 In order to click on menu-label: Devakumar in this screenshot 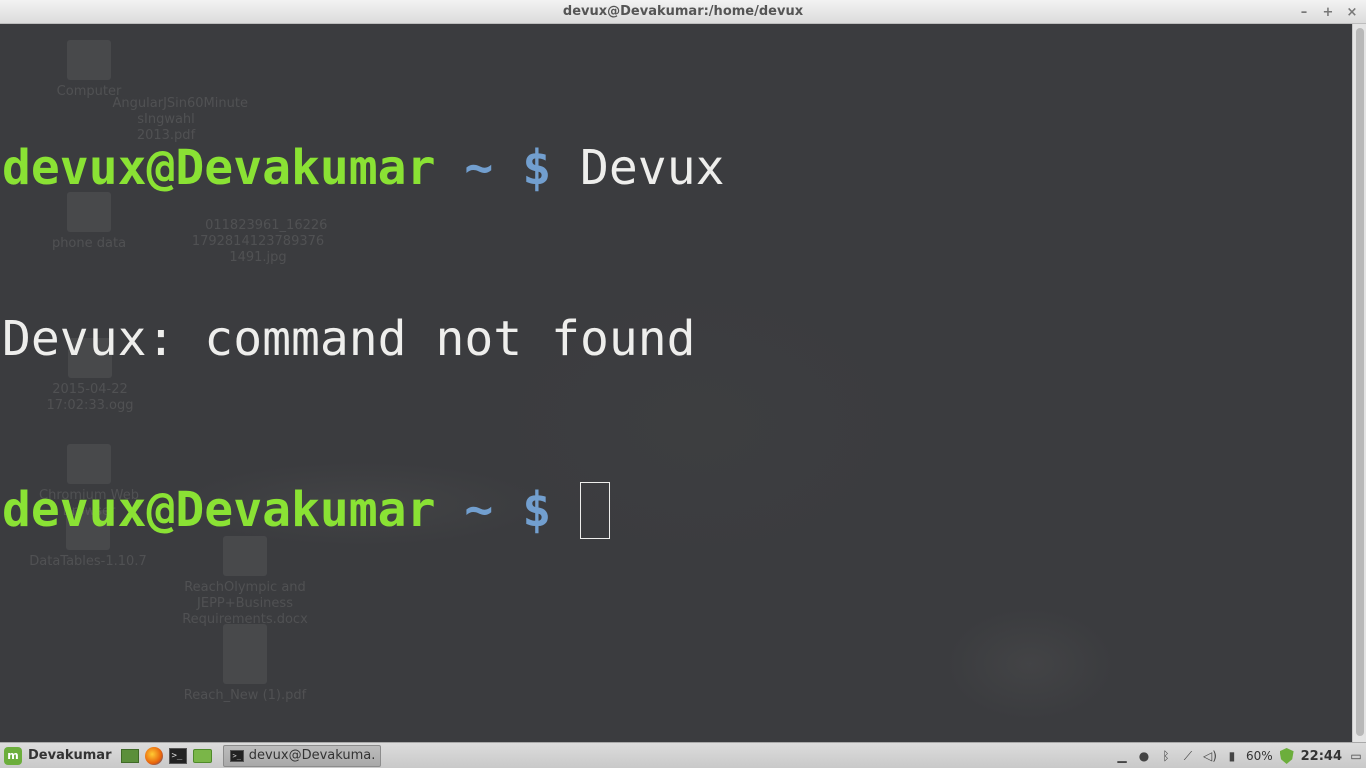, I will do `click(70, 755)`.